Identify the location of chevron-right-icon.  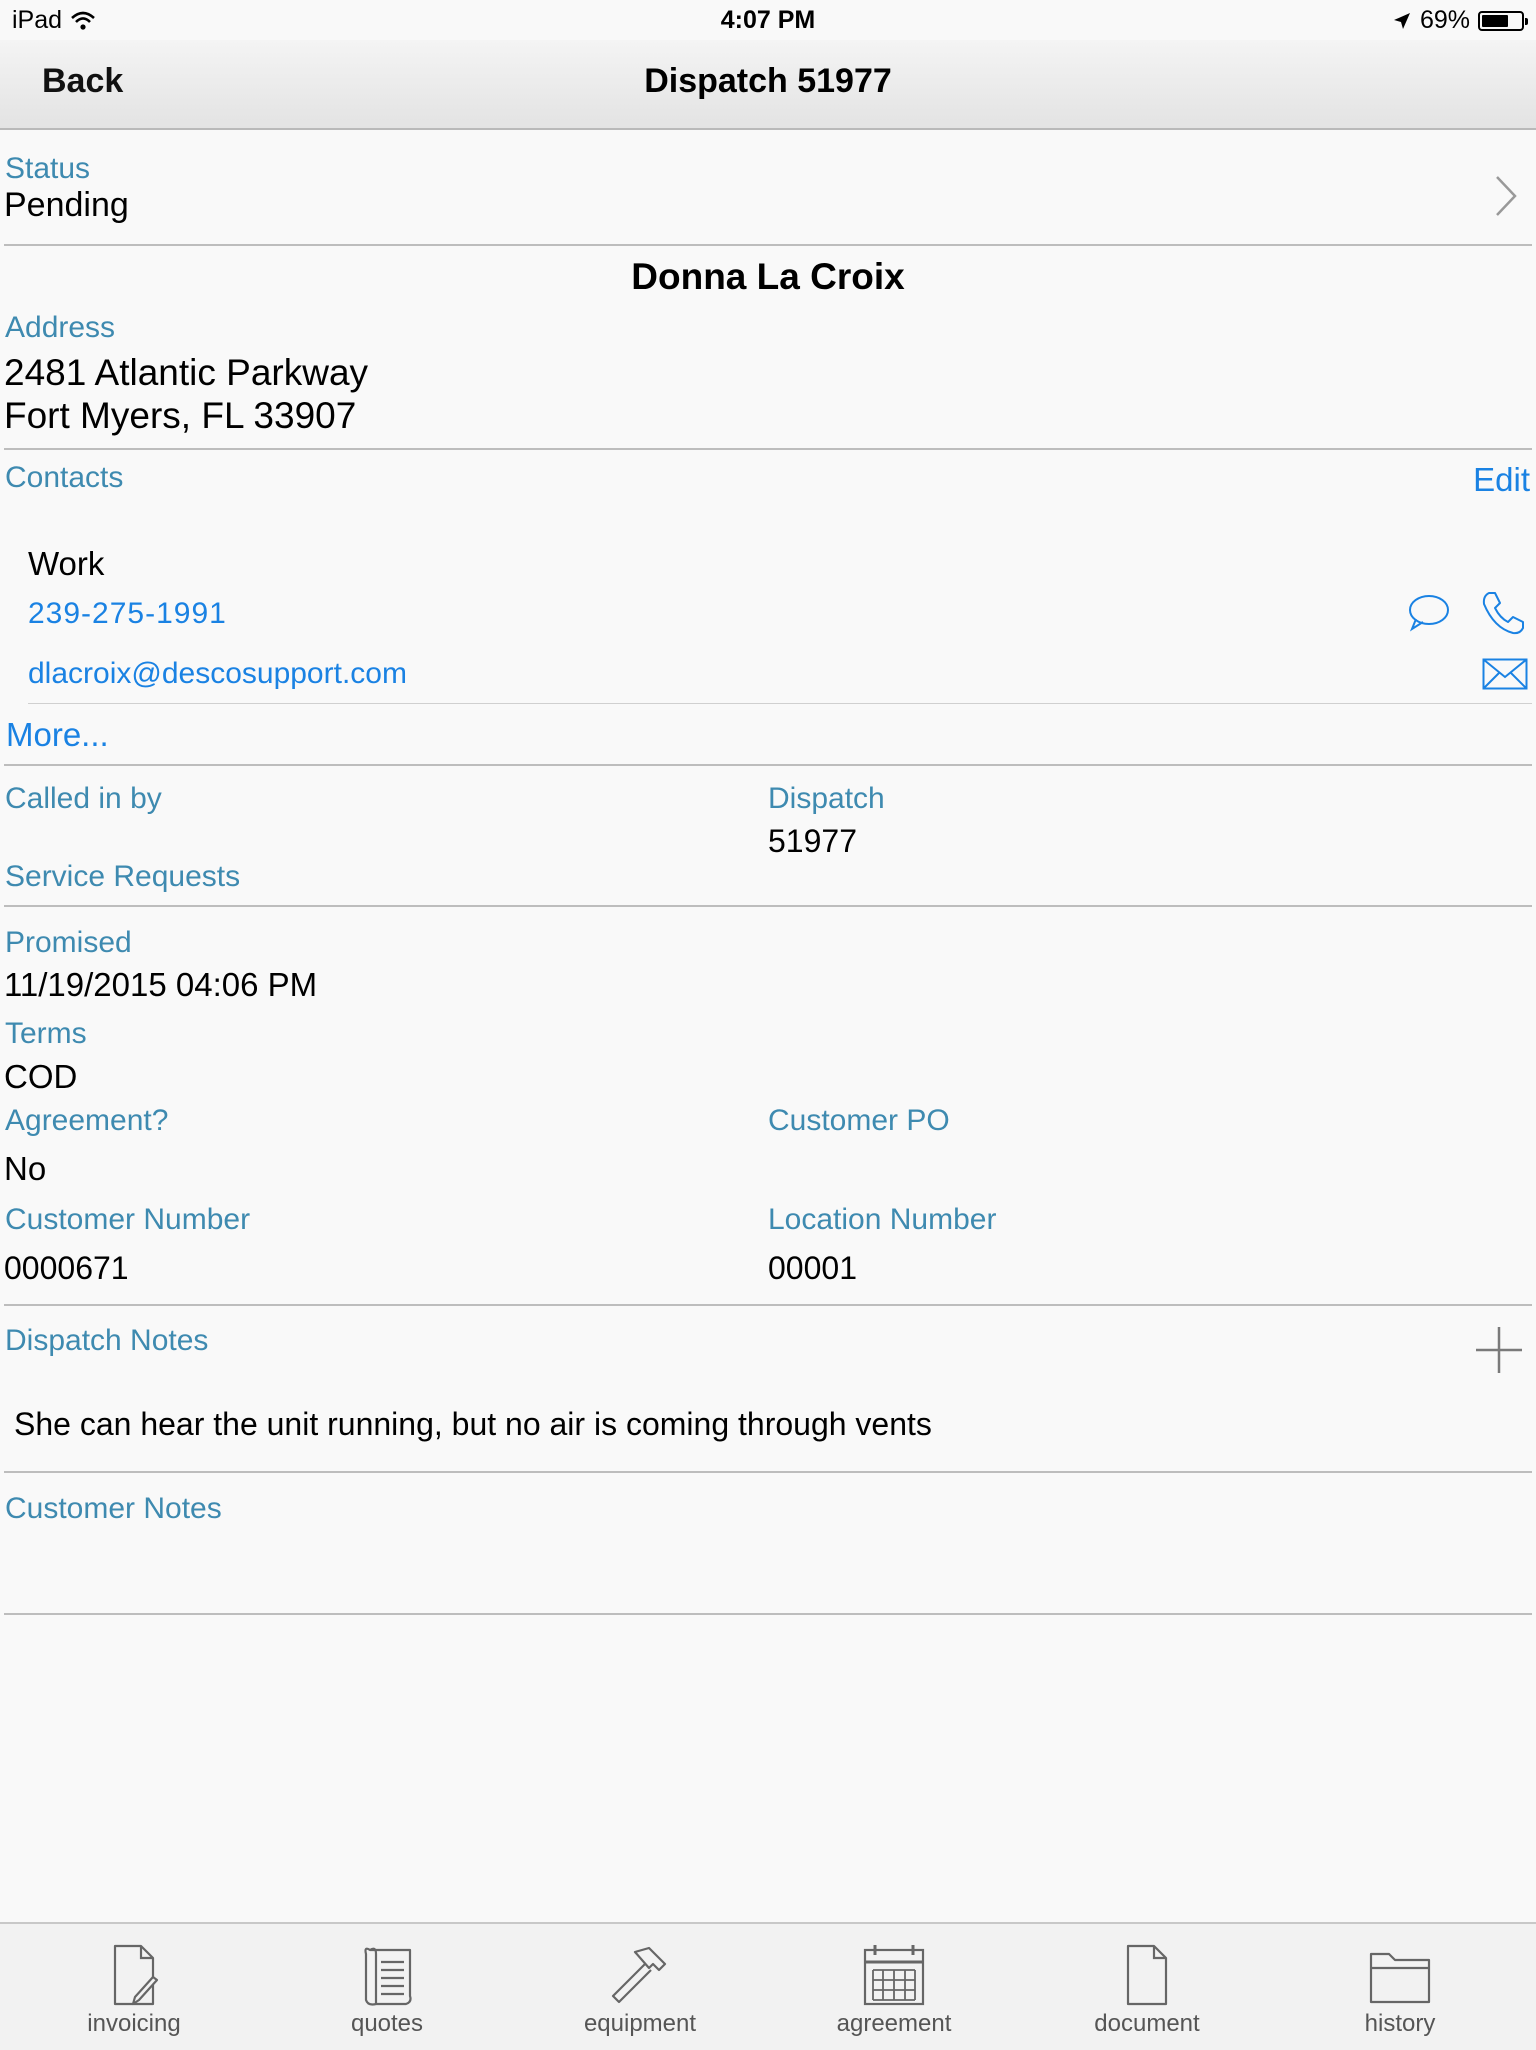
(1506, 196).